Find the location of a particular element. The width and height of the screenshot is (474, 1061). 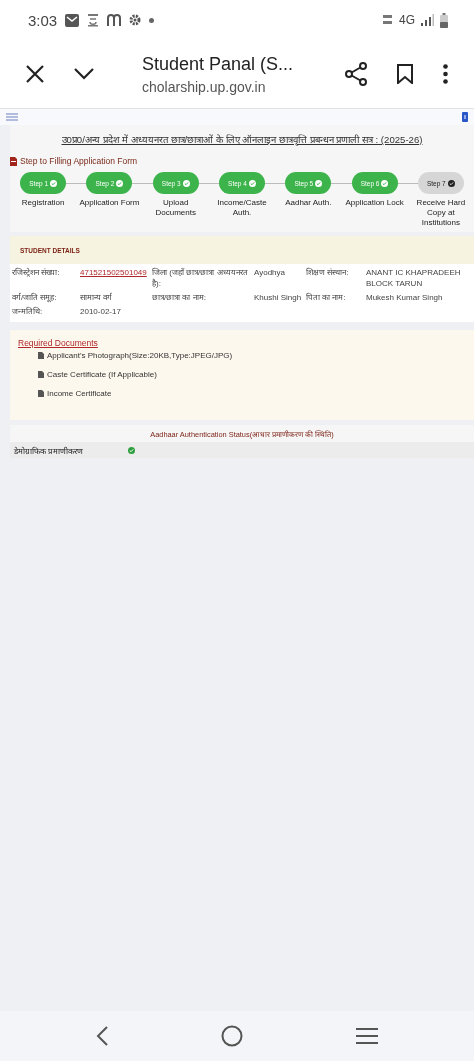

field-label: छात्र/छात्रा का नाम: is located at coordinates (179, 297).